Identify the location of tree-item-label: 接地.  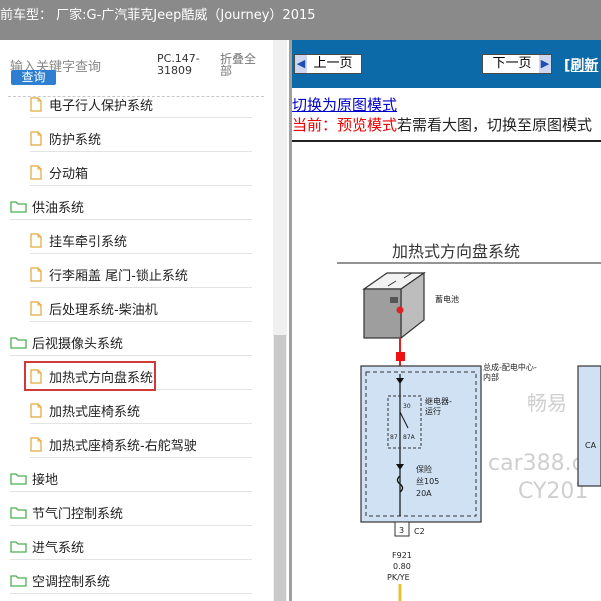
(45, 480).